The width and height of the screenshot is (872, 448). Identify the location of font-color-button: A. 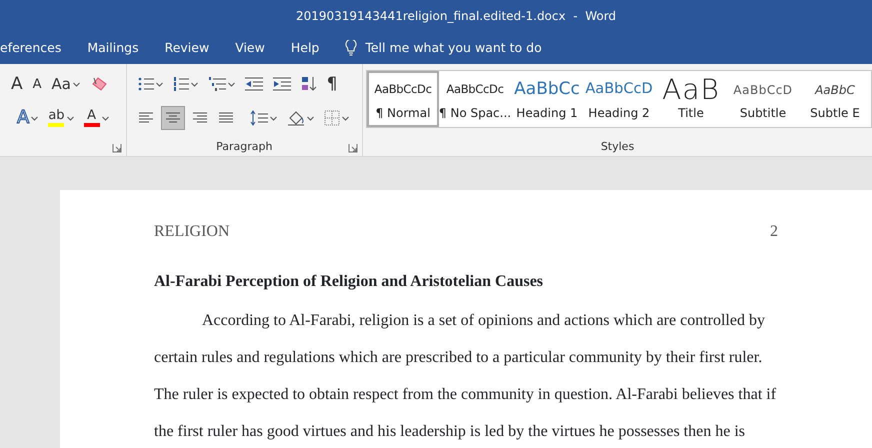
(96, 118).